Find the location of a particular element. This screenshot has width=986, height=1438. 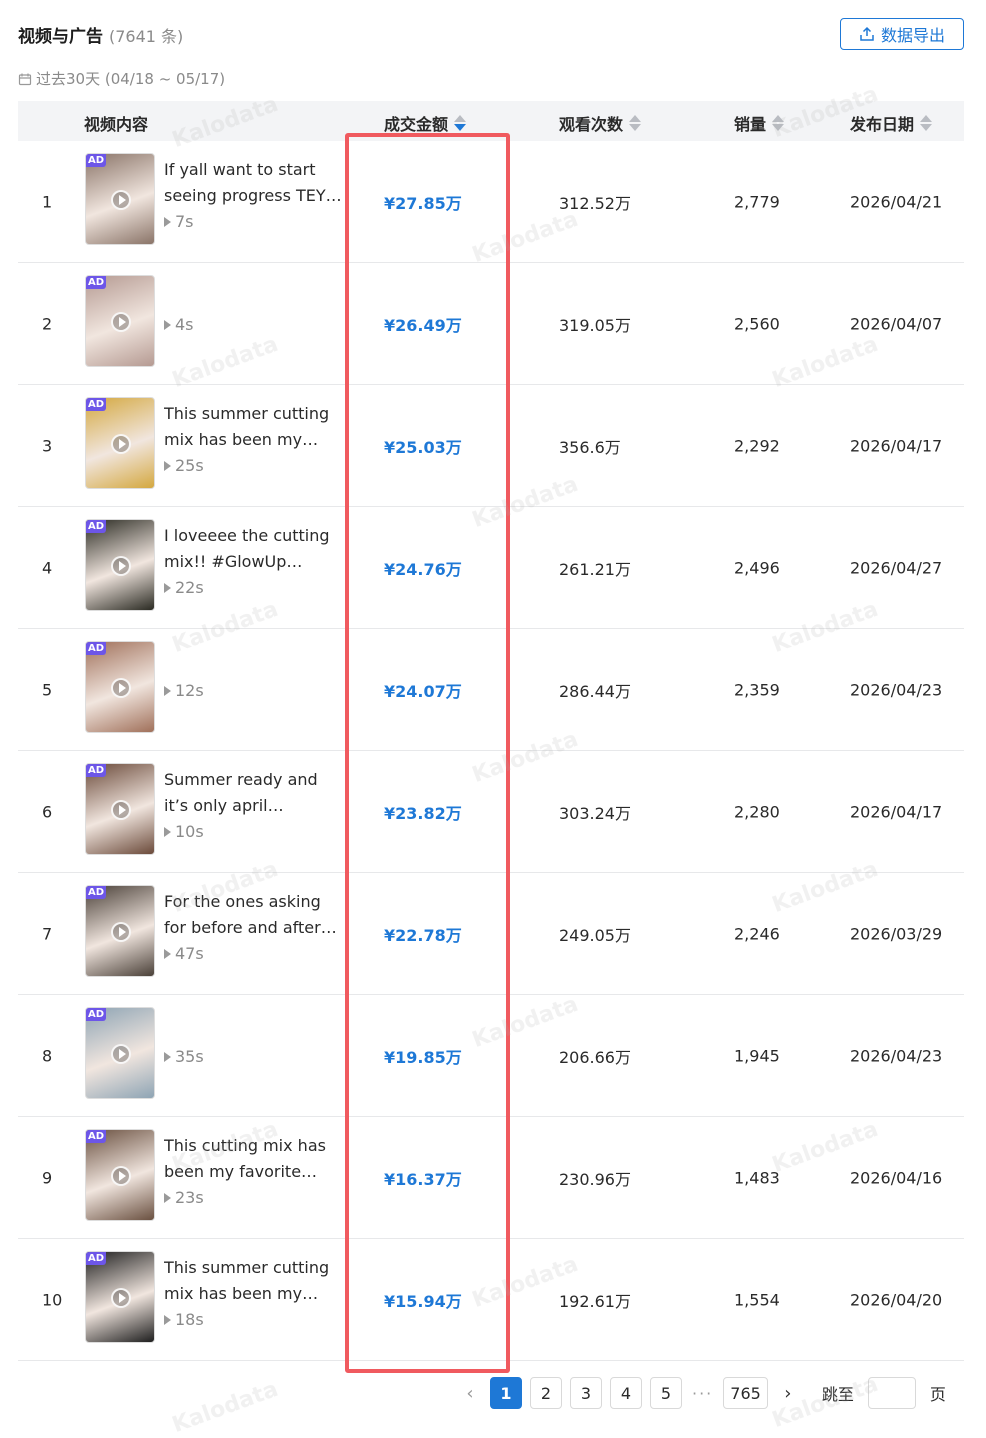

views-value: 286.44万 is located at coordinates (595, 691).